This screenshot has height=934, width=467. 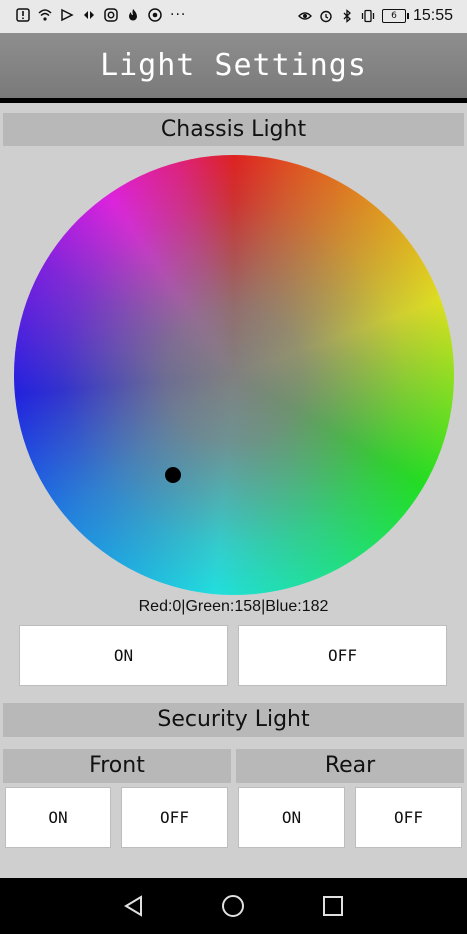 I want to click on front-off-button: OFF, so click(x=174, y=817).